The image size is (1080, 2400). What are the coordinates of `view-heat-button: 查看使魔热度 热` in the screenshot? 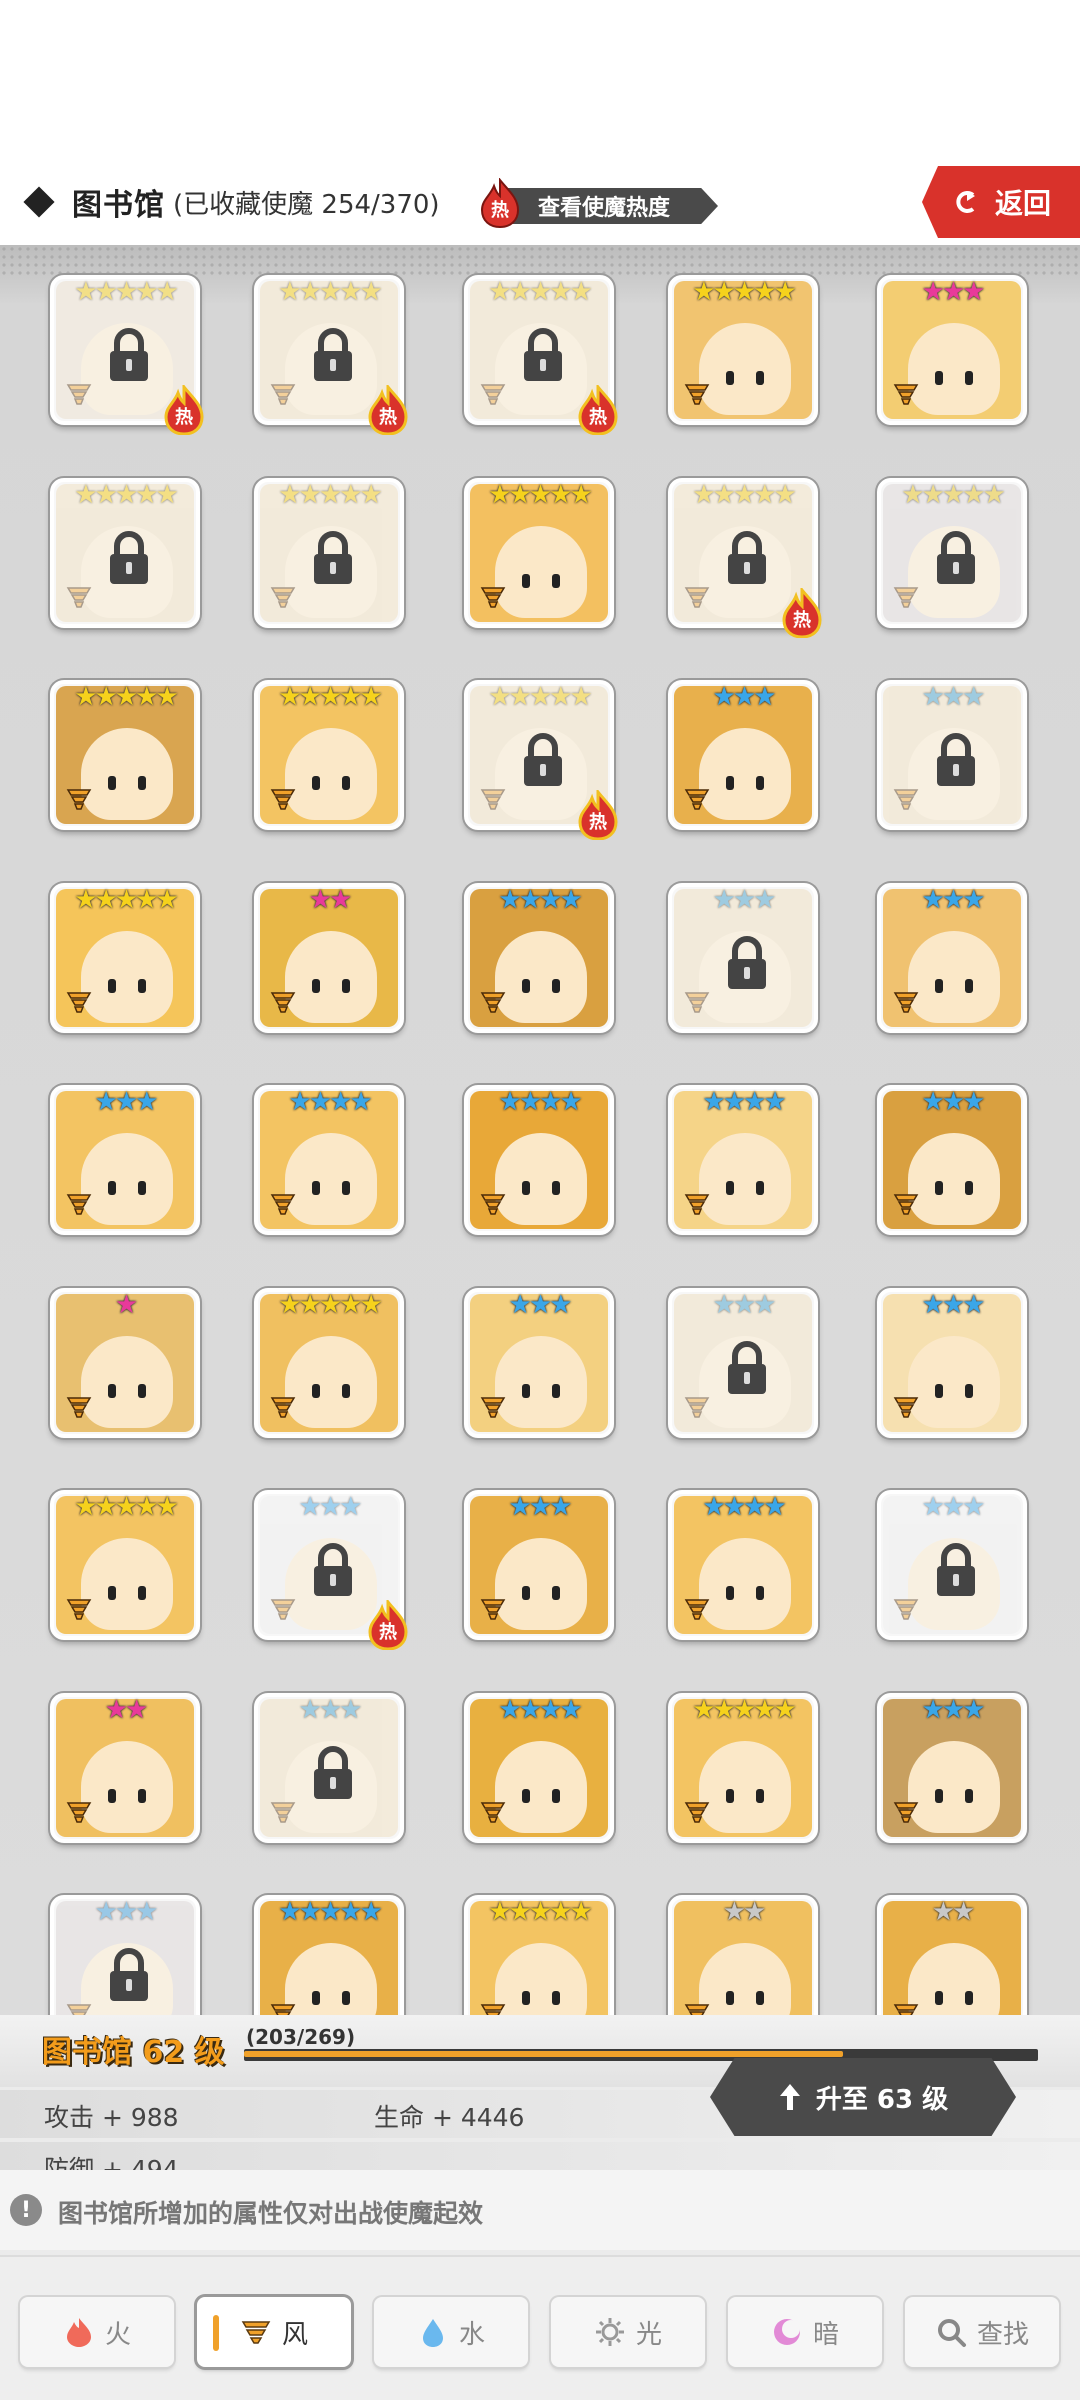 It's located at (604, 204).